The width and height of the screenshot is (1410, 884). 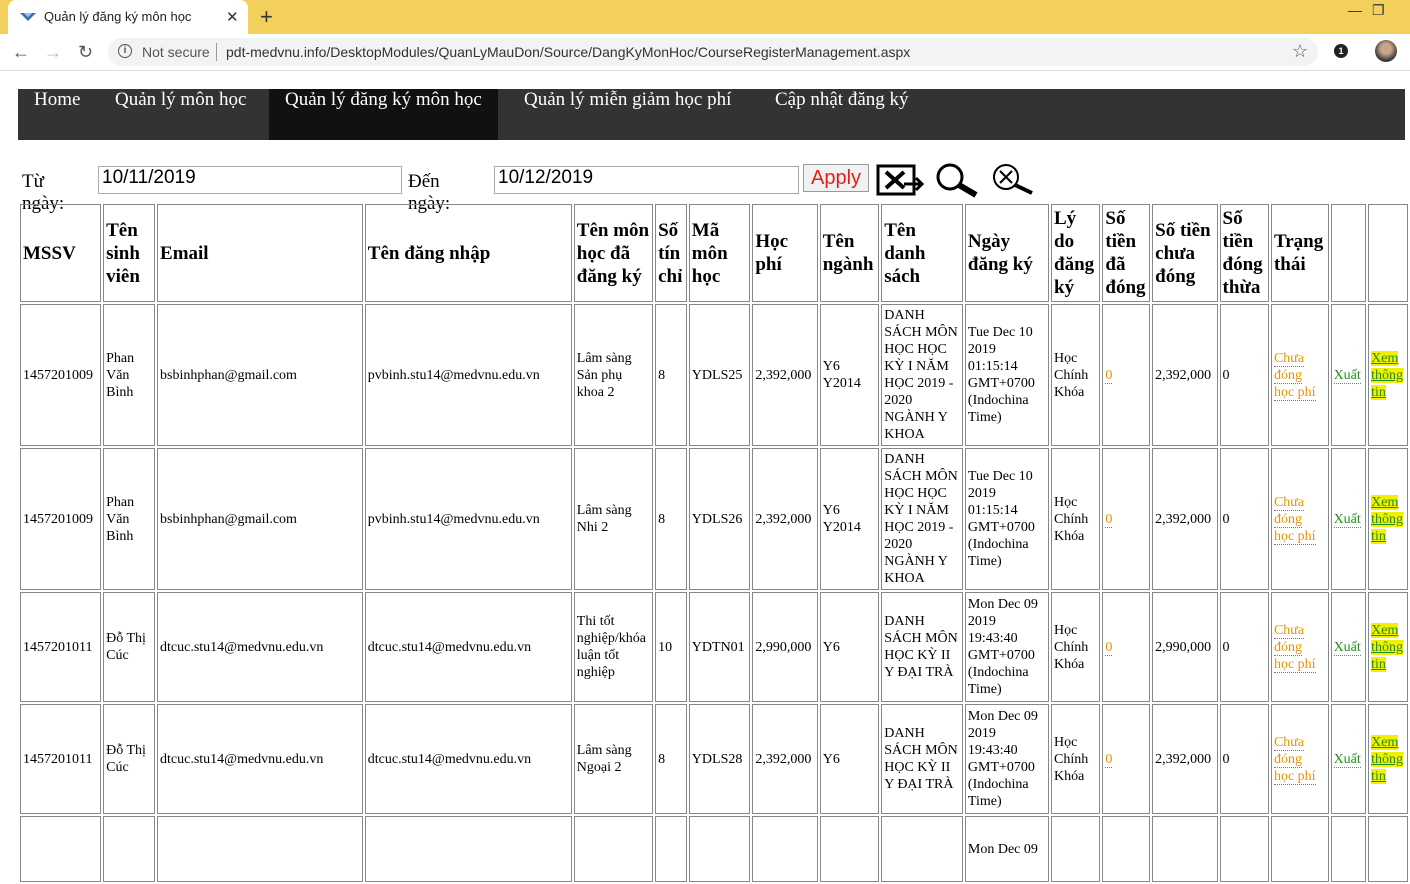 What do you see at coordinates (613, 375) in the screenshot?
I see `cell-course-name-cell: Lâm sàng Sản phụ khoa 2` at bounding box center [613, 375].